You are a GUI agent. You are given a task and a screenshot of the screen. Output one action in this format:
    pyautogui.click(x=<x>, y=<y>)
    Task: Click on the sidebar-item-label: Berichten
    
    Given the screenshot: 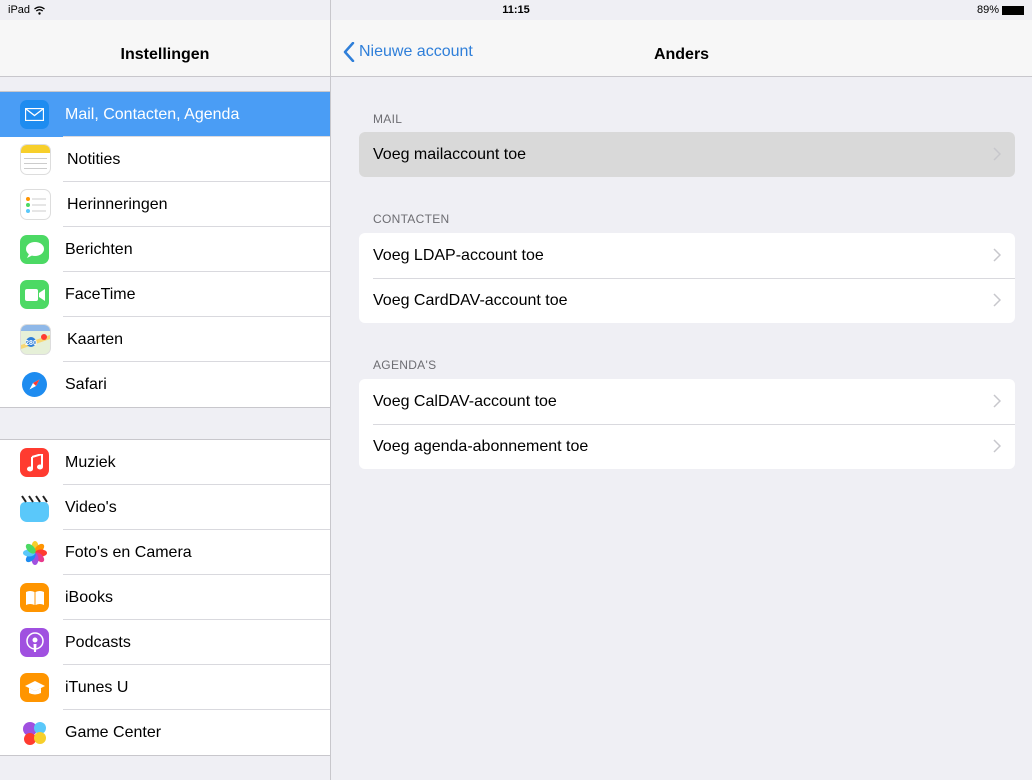 What is the action you would take?
    pyautogui.click(x=99, y=249)
    